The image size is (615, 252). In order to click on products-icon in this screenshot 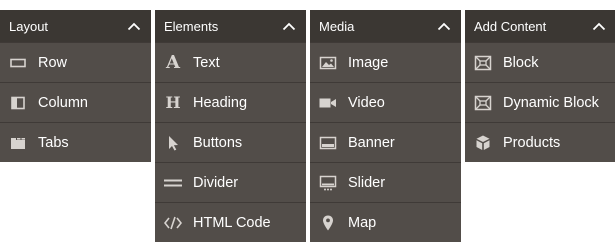, I will do `click(483, 143)`.